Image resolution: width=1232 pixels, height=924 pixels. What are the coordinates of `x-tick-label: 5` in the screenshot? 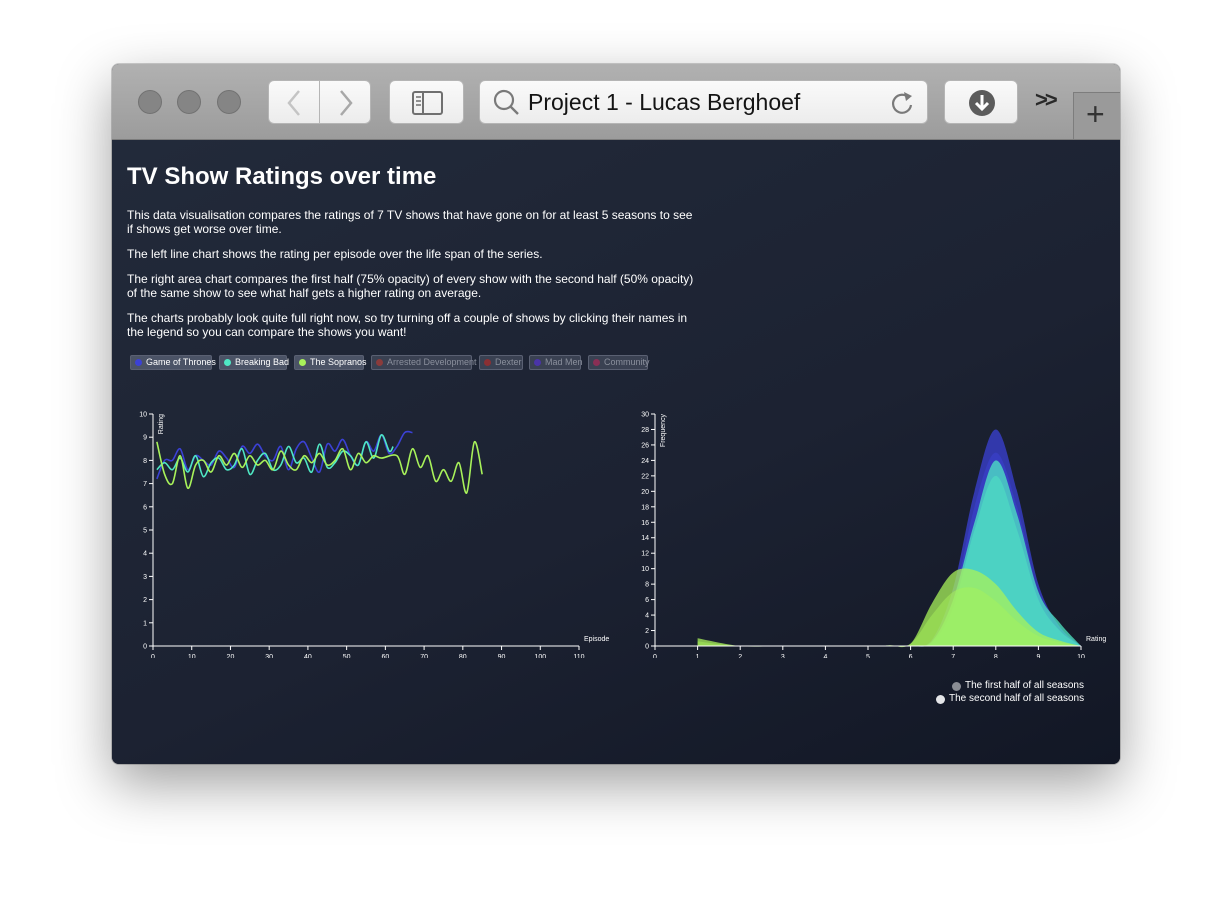 It's located at (868, 656).